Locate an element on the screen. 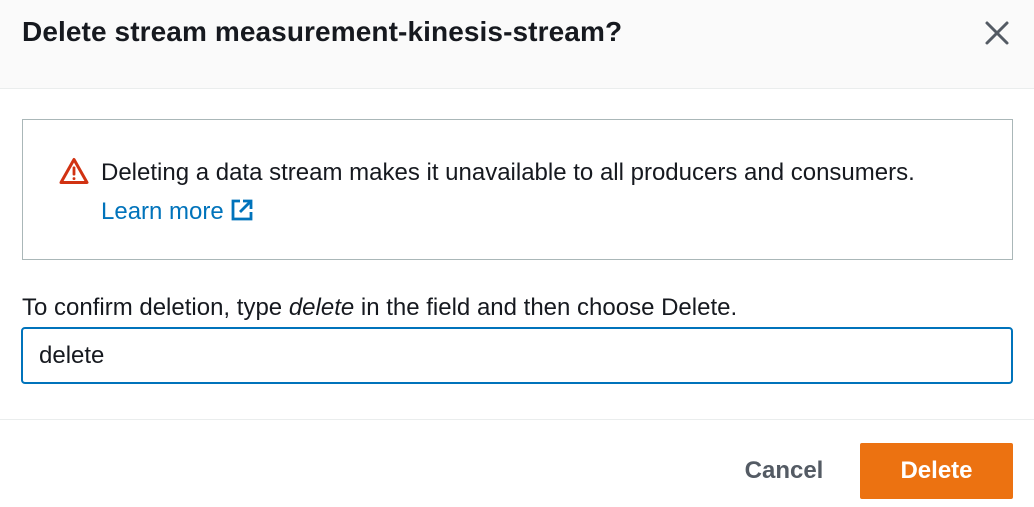 This screenshot has height=507, width=1034. cancel-button: Cancel is located at coordinates (784, 471).